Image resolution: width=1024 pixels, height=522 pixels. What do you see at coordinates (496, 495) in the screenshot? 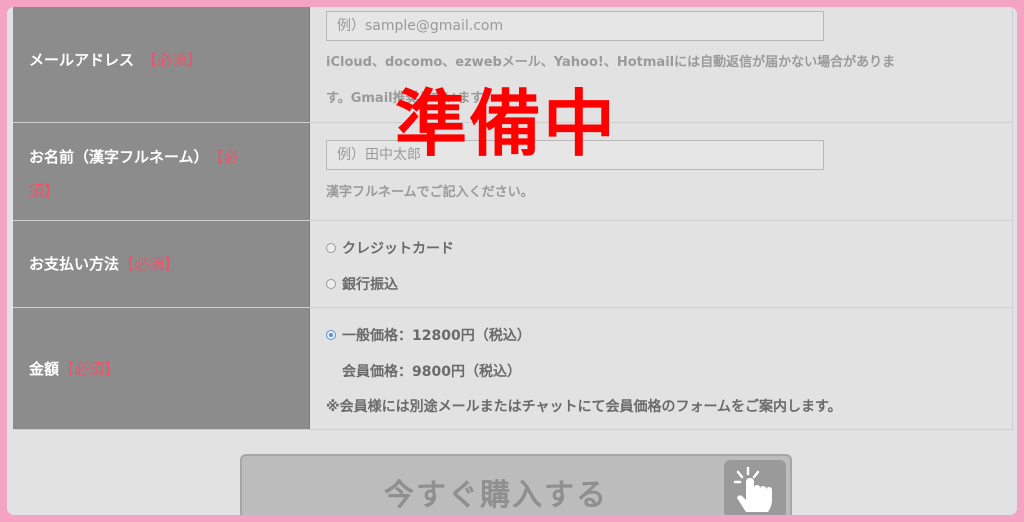
I see `buy-now-label: 今すぐ購入する` at bounding box center [496, 495].